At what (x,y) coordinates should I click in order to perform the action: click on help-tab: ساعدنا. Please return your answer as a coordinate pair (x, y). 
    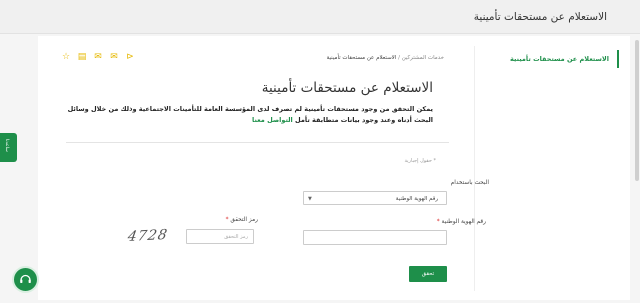
    Looking at the image, I should click on (8, 147).